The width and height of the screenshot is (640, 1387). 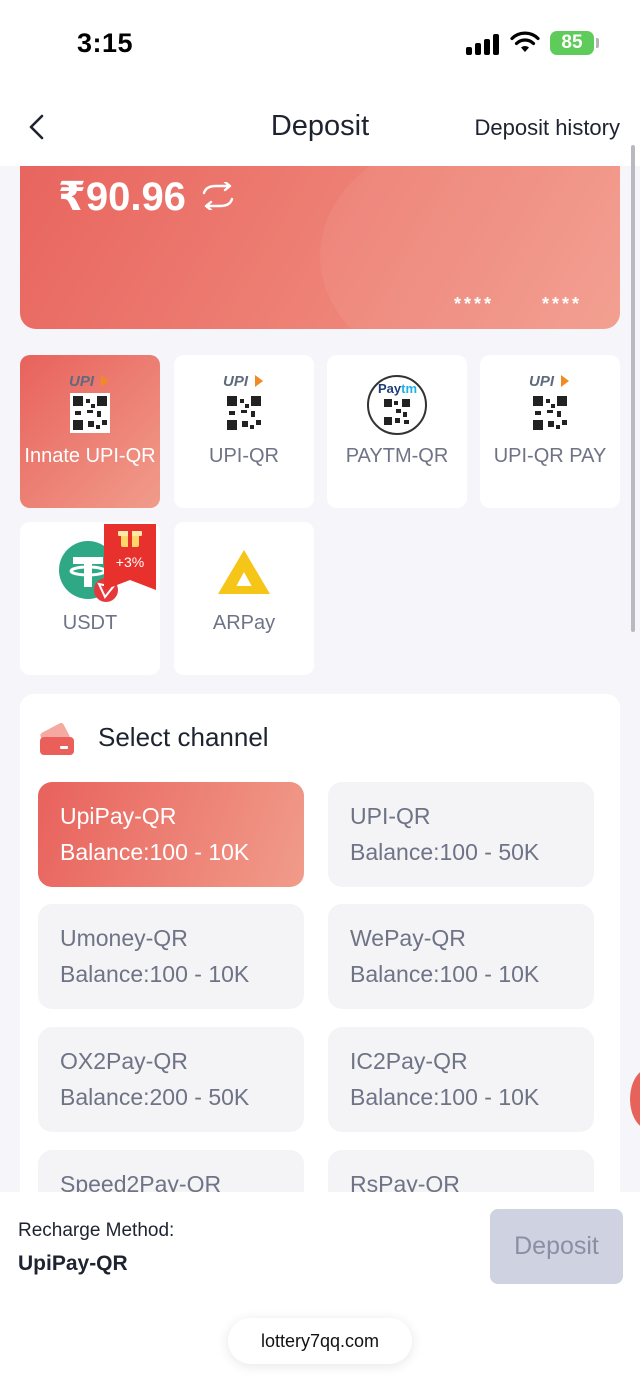 I want to click on refresh-icon, so click(x=218, y=196).